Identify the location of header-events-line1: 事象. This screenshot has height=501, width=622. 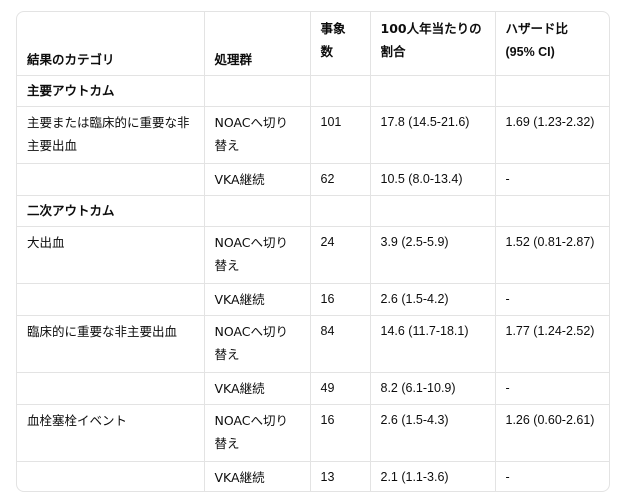
(333, 28).